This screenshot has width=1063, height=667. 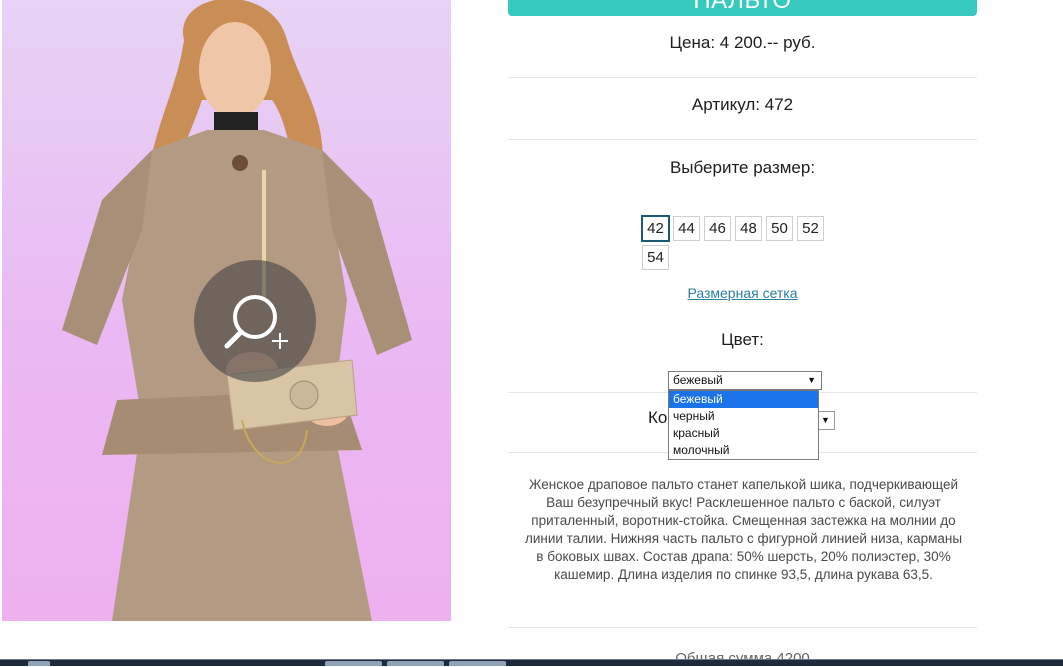 What do you see at coordinates (825, 420) in the screenshot?
I see `dropdown-arrow-icon: ▼` at bounding box center [825, 420].